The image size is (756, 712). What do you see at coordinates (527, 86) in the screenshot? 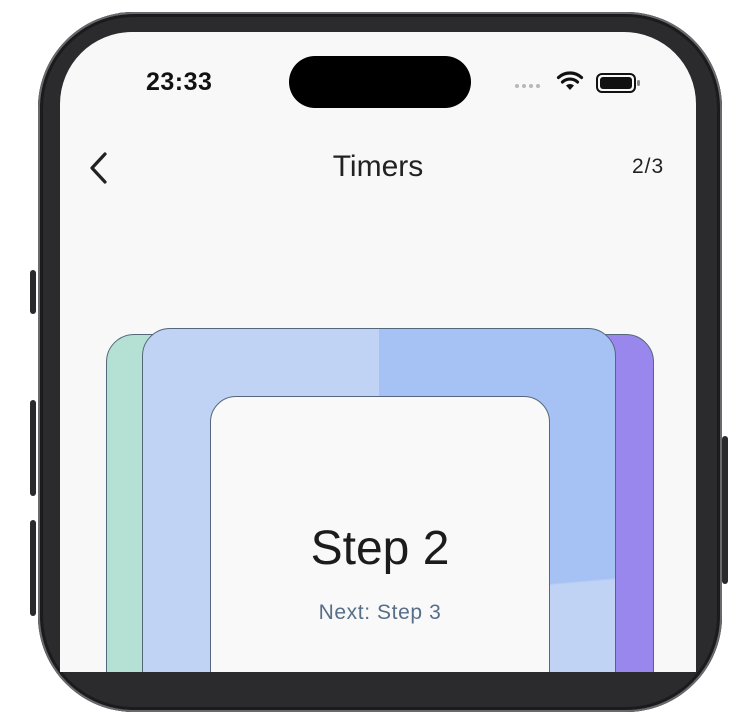
I see `cellular-signal-icon` at bounding box center [527, 86].